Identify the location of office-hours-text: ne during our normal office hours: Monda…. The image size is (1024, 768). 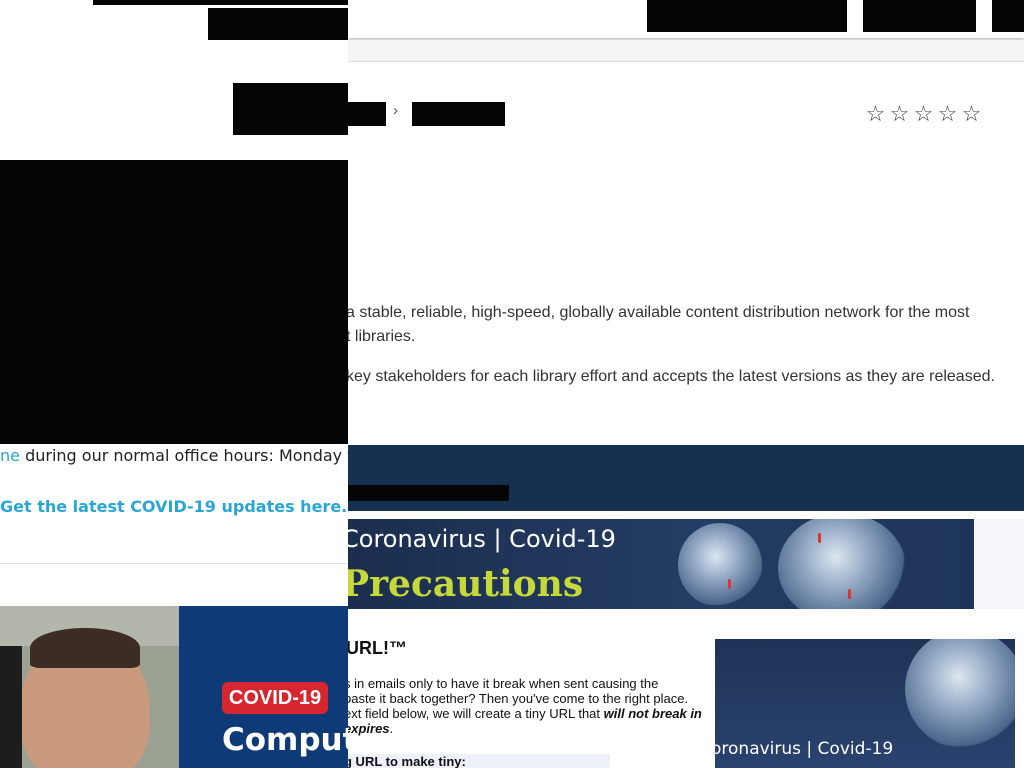
(174, 455).